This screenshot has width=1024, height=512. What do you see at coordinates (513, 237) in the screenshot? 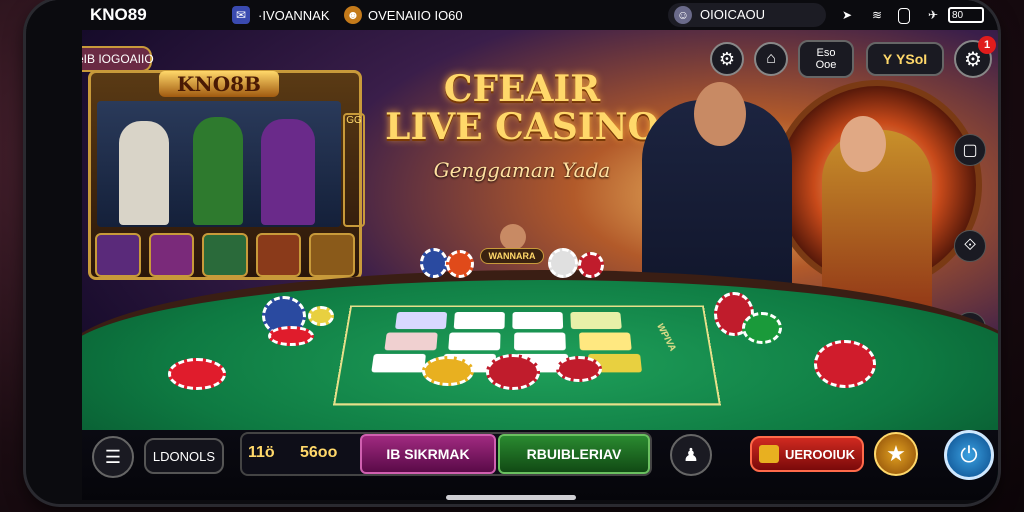
I see `dealer-avatar` at bounding box center [513, 237].